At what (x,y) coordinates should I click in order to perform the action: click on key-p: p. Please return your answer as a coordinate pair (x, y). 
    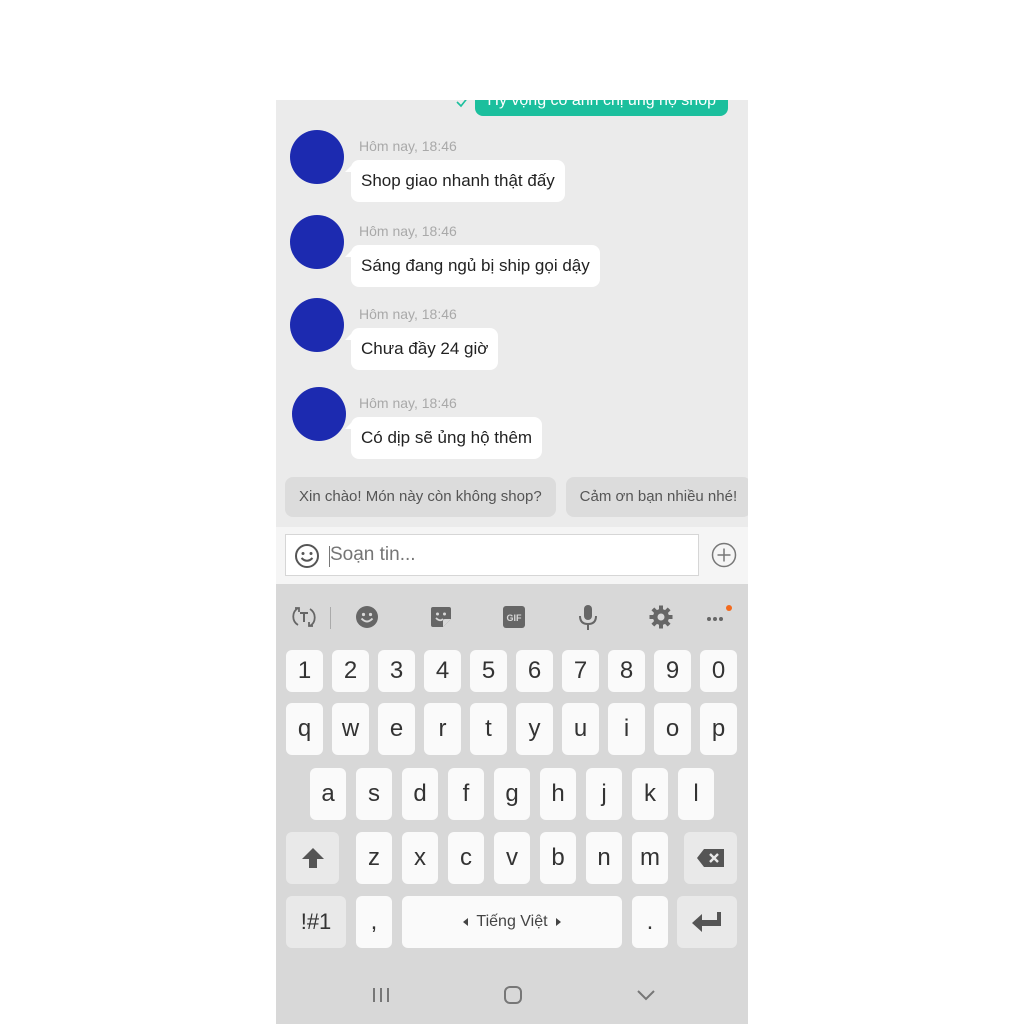
    Looking at the image, I should click on (718, 729).